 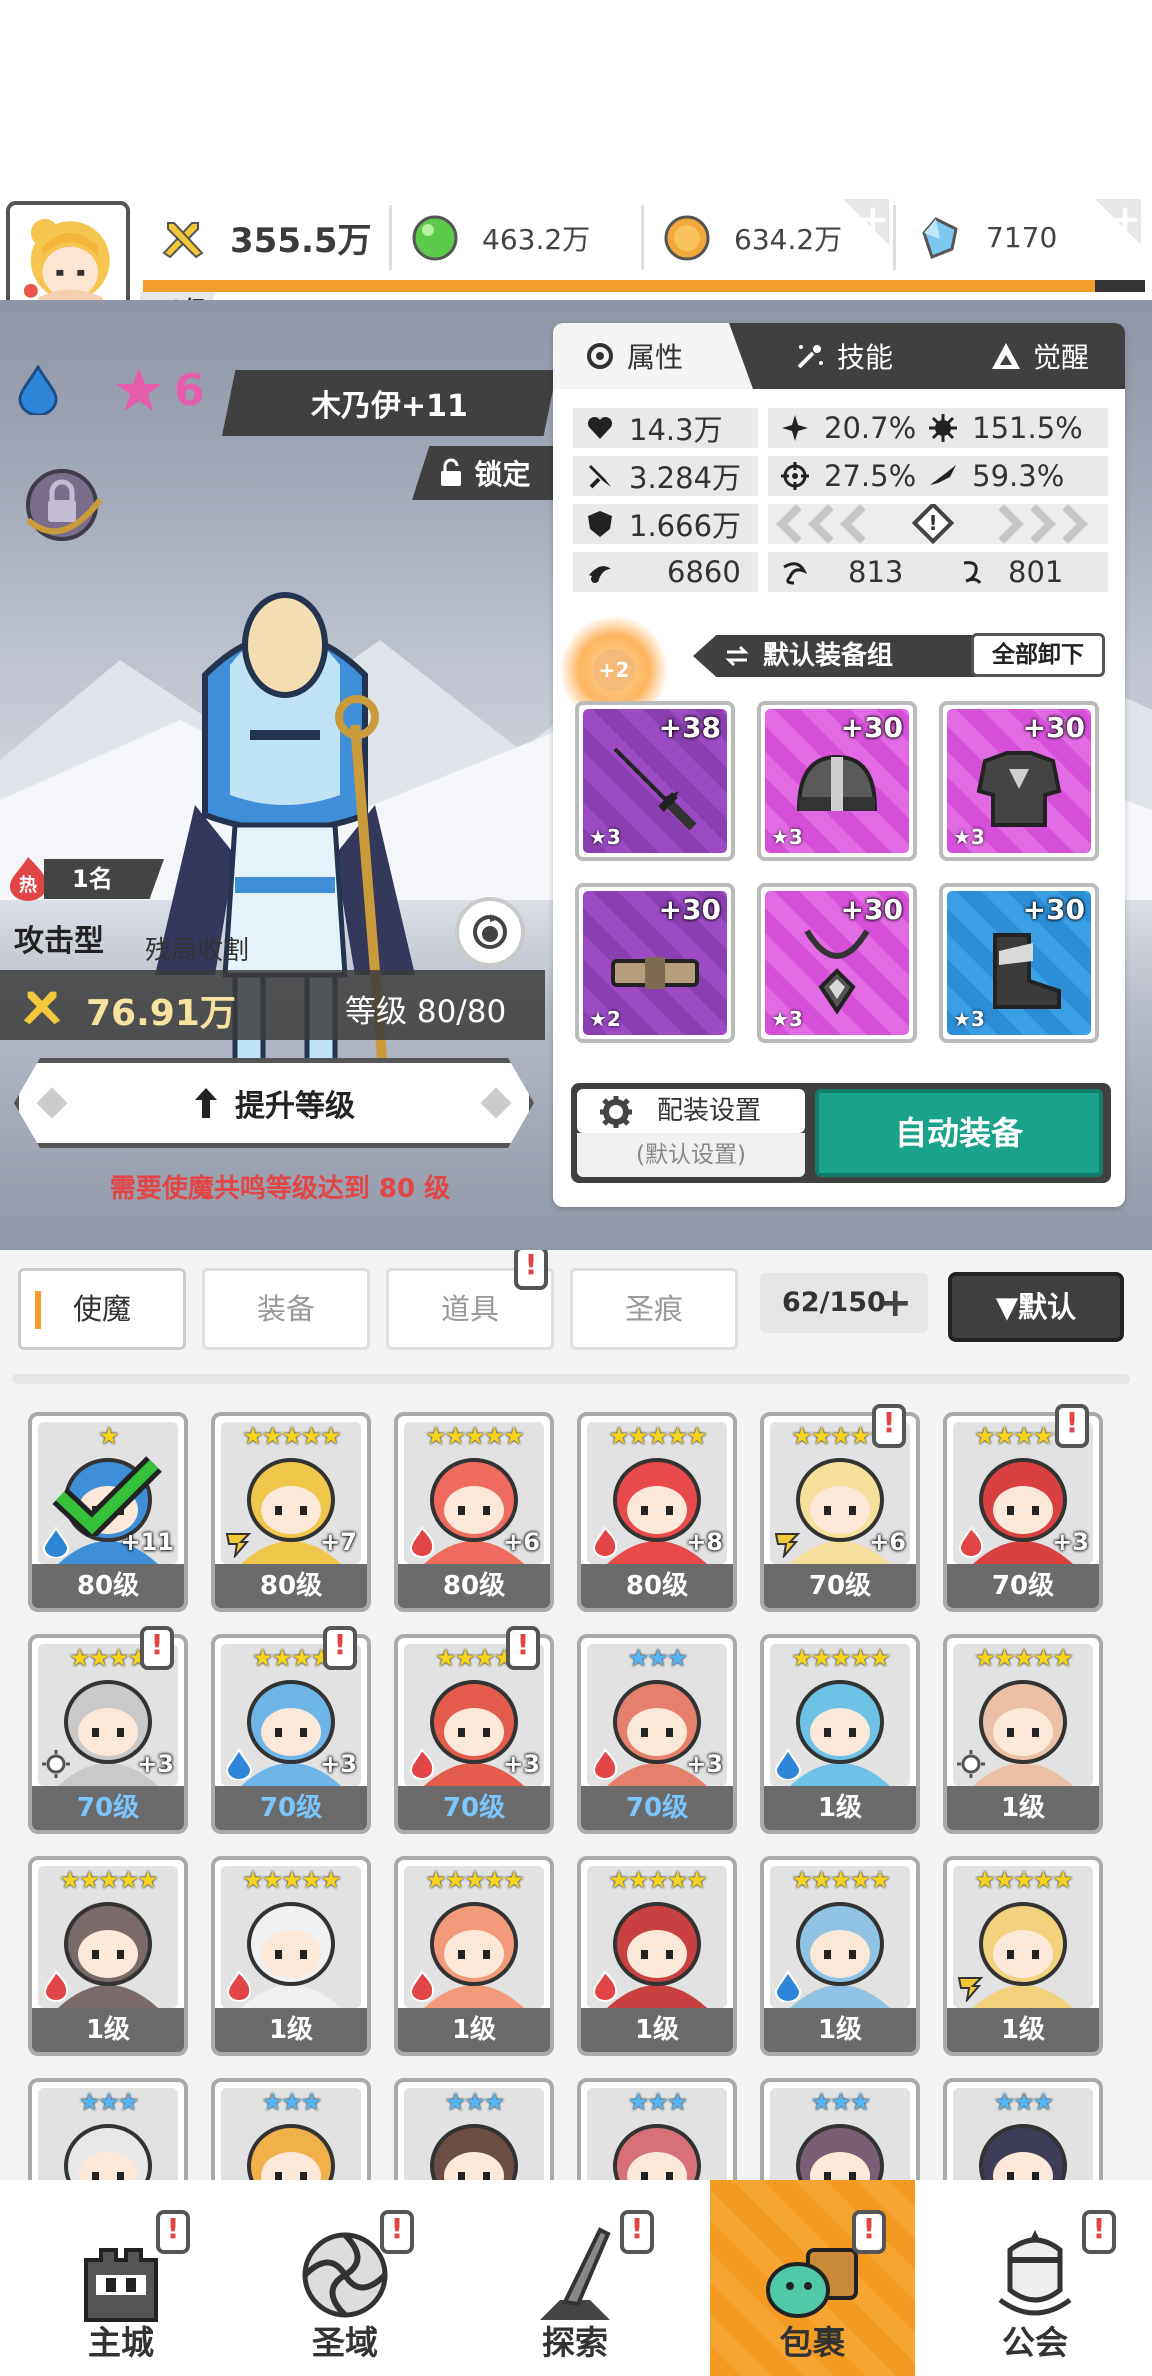 I want to click on tab-equipment: 装备, so click(x=286, y=1309).